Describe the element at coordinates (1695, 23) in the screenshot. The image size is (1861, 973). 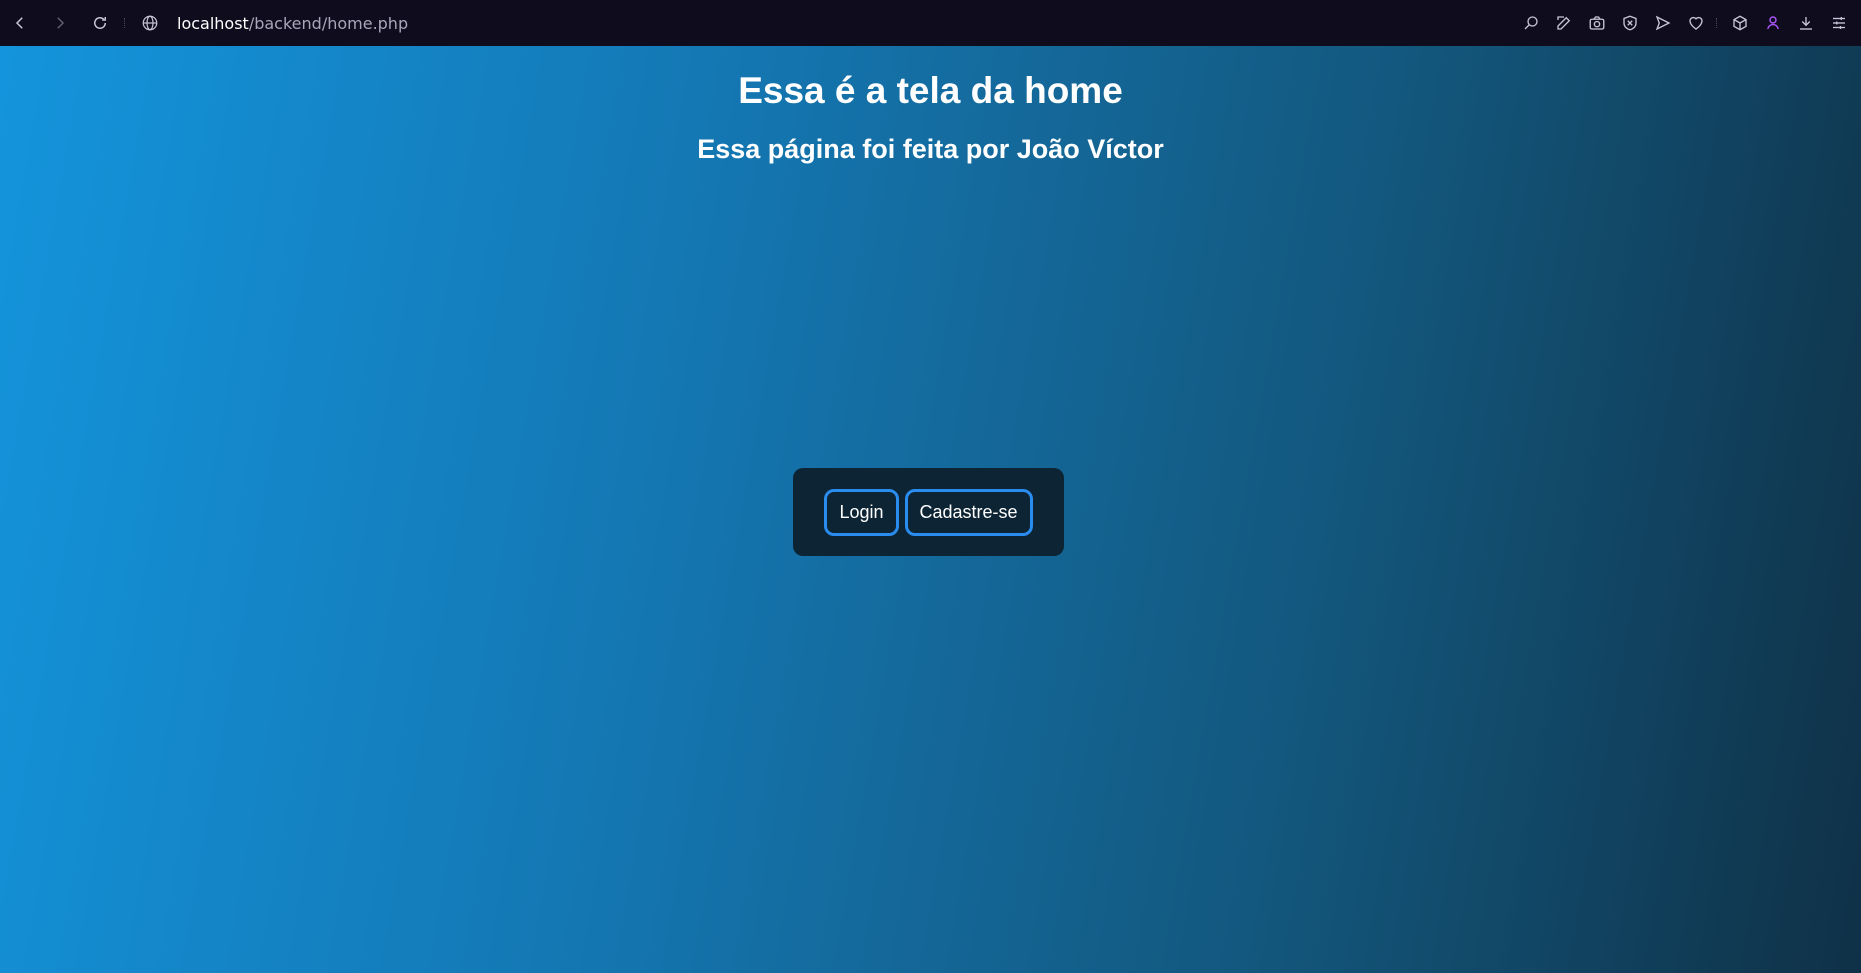
I see `heart-icon` at that location.